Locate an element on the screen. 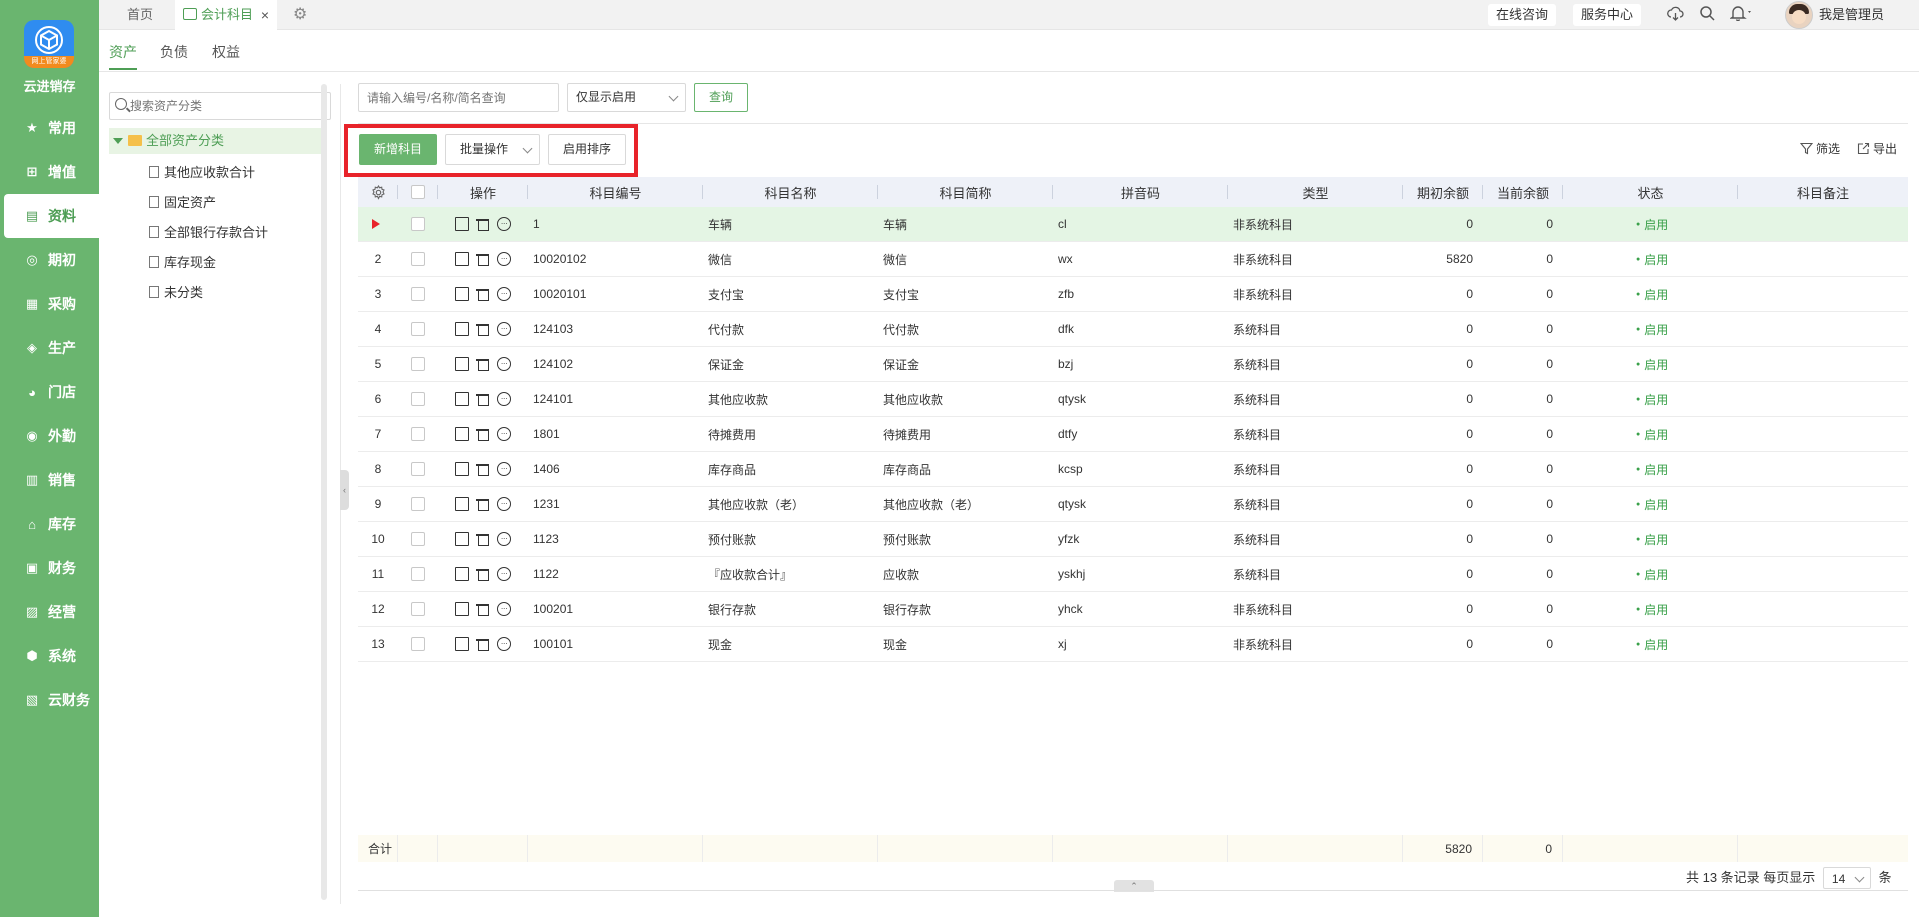 Image resolution: width=1919 pixels, height=917 pixels. nav-item-1: ⊞ 增值 is located at coordinates (49, 172).